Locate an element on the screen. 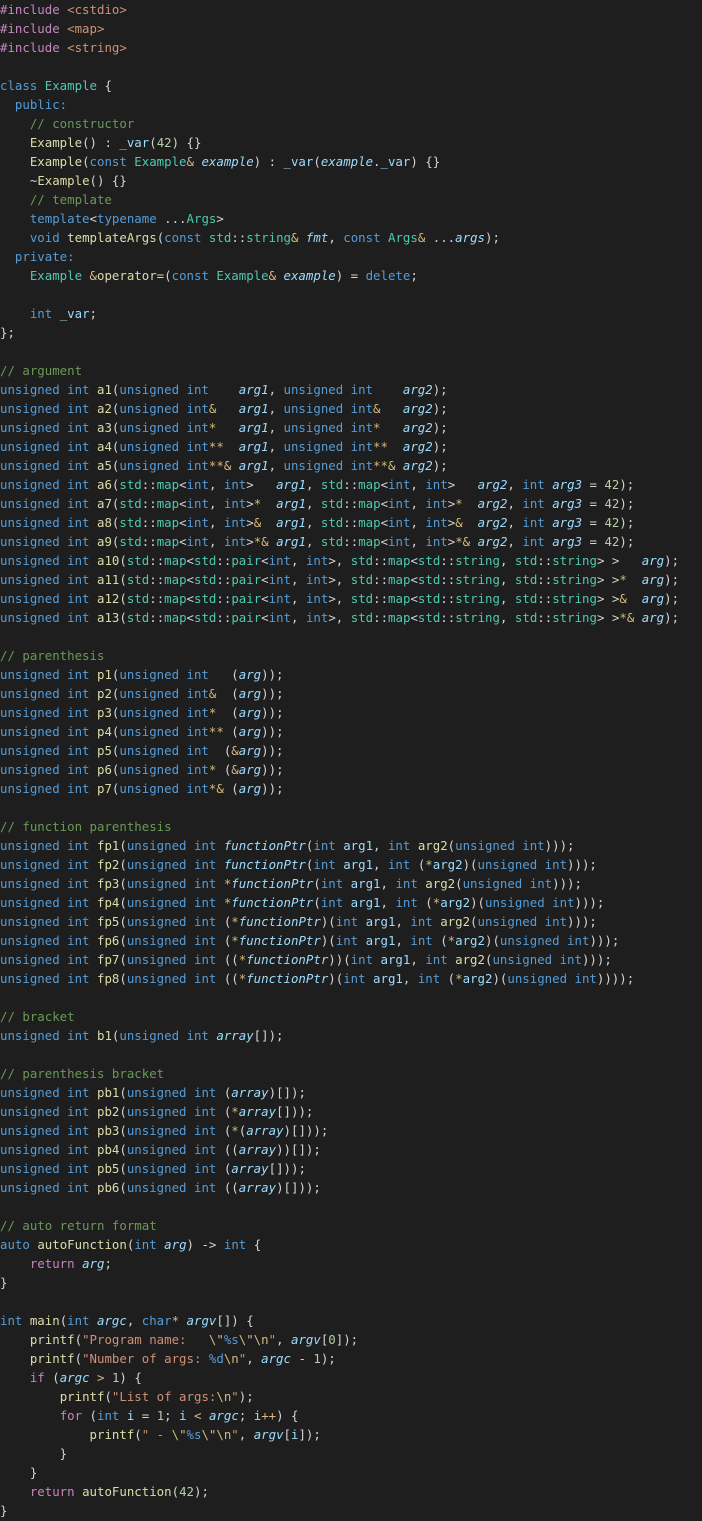 The image size is (702, 1521). code-token: ))); is located at coordinates (582, 921).